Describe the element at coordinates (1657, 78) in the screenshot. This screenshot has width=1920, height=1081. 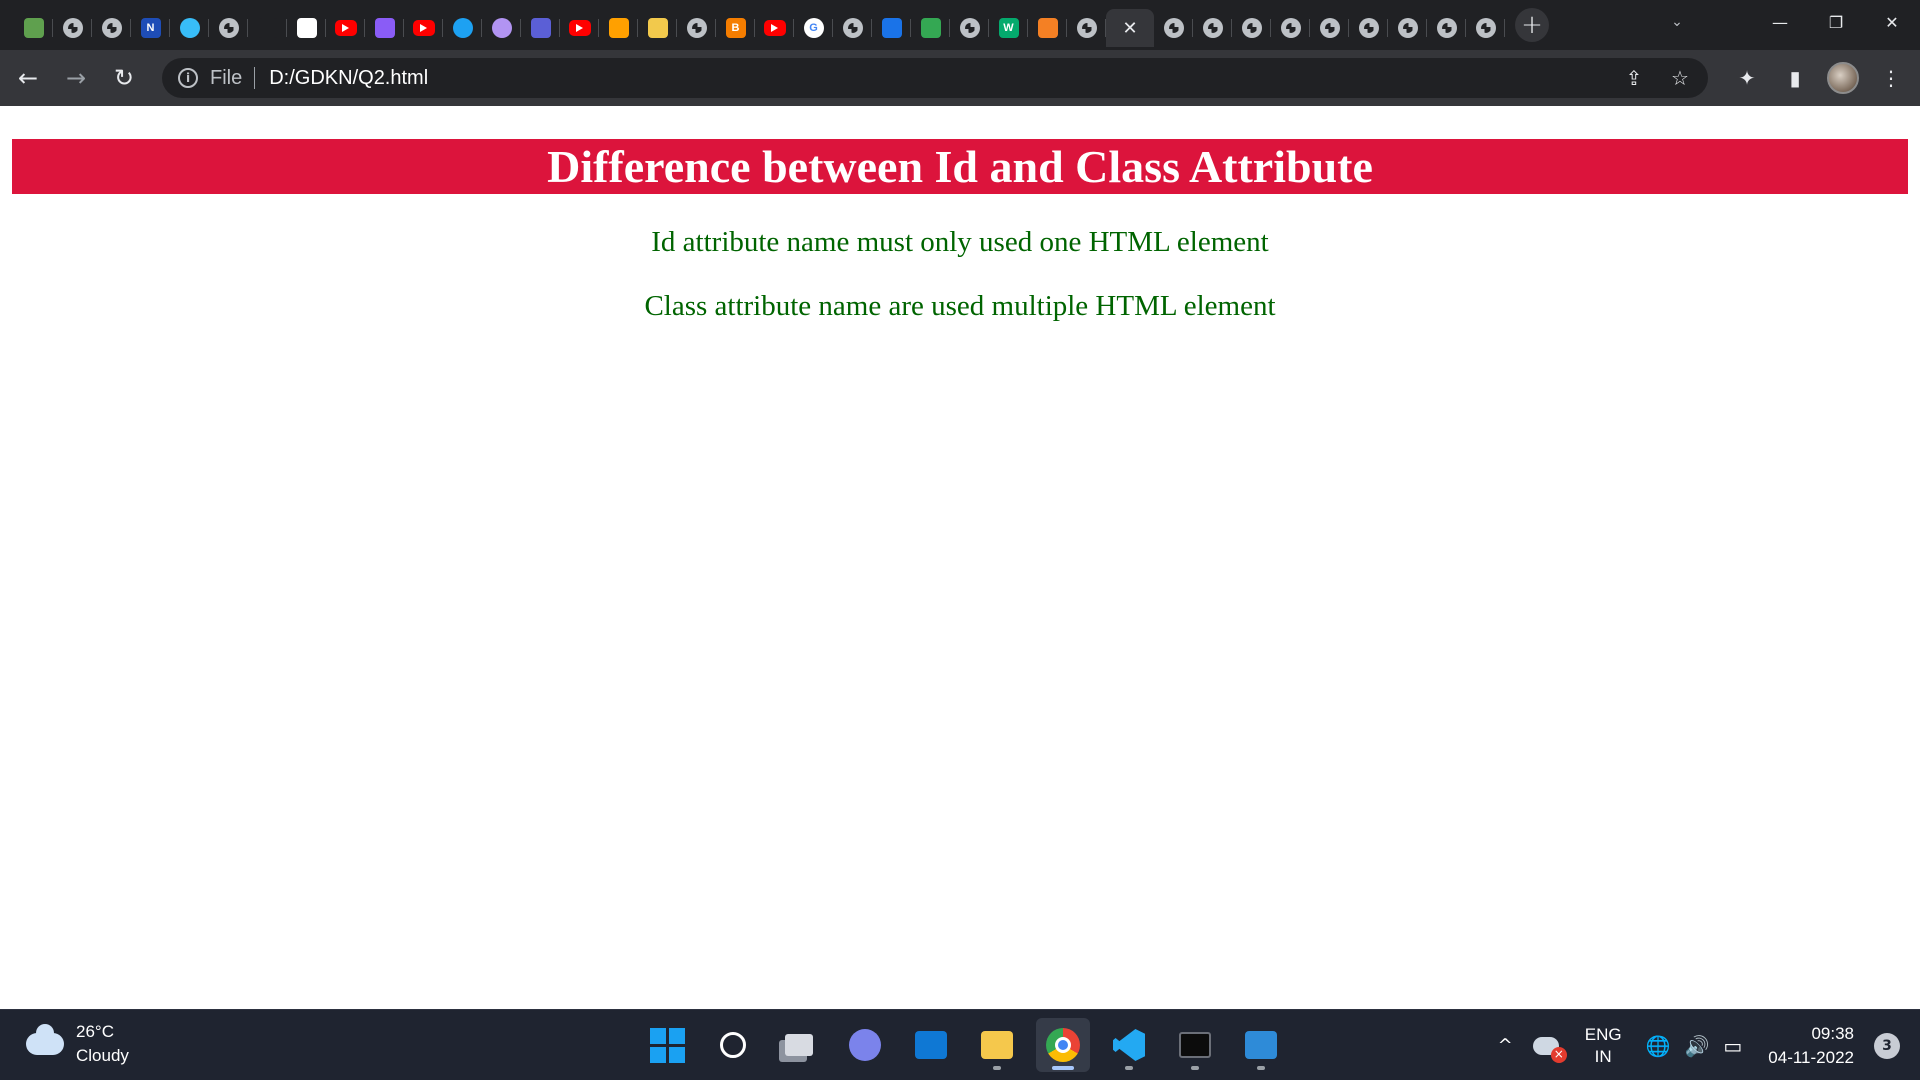
I see `address-bar-actions: ⇪ ☆` at that location.